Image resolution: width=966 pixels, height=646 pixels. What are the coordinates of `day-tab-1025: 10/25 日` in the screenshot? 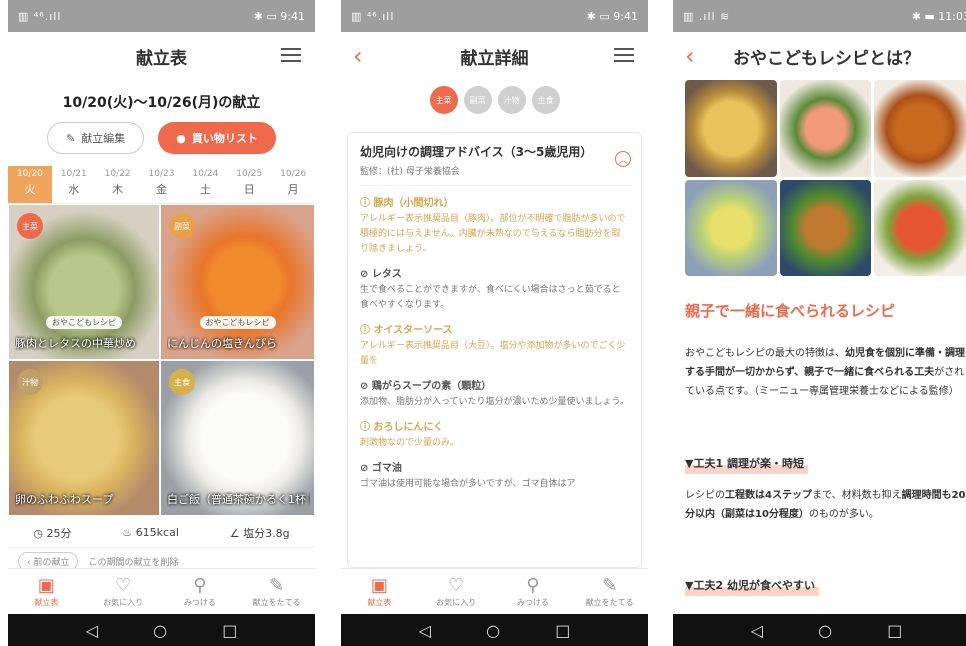 It's located at (249, 184).